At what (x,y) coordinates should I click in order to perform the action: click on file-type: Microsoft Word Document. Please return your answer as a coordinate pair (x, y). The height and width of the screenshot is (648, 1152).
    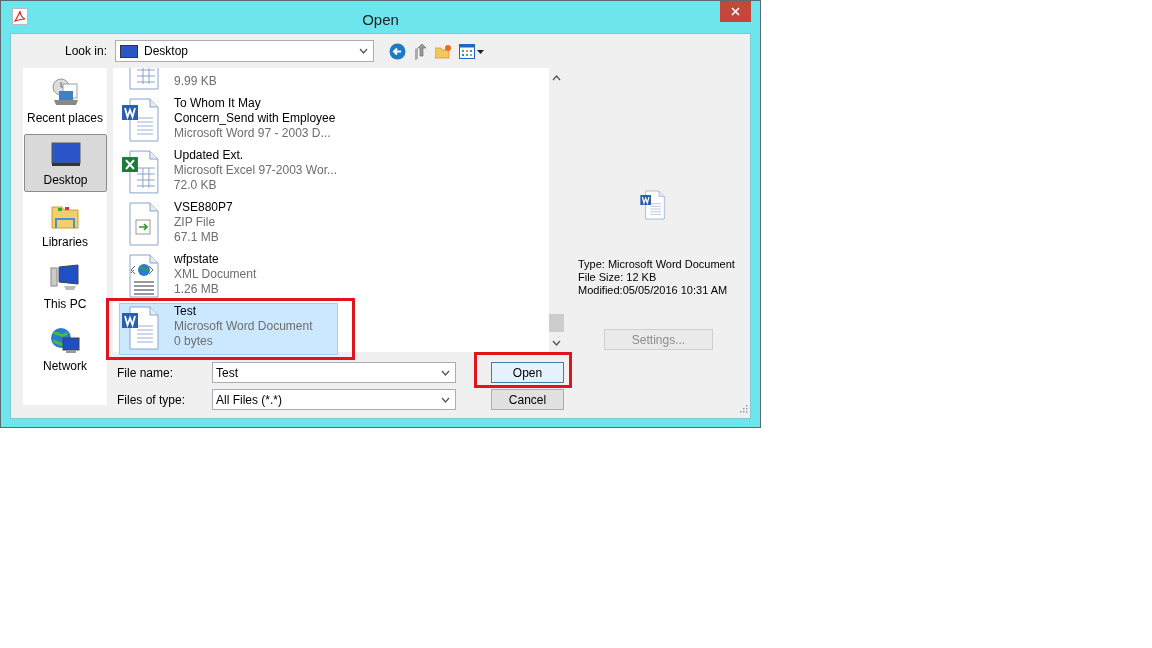
    Looking at the image, I should click on (243, 326).